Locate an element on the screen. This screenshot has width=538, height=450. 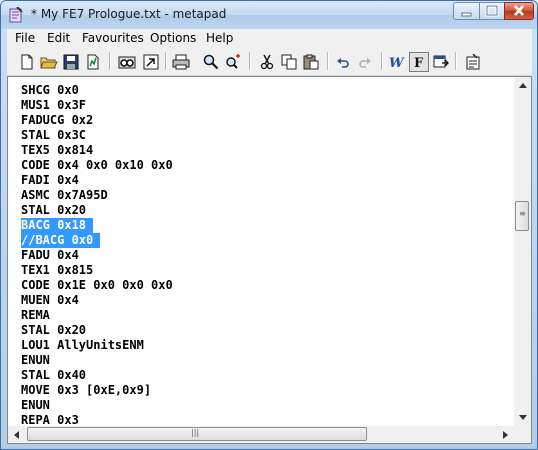
text-line: STAL 0x40 is located at coordinates (53, 375).